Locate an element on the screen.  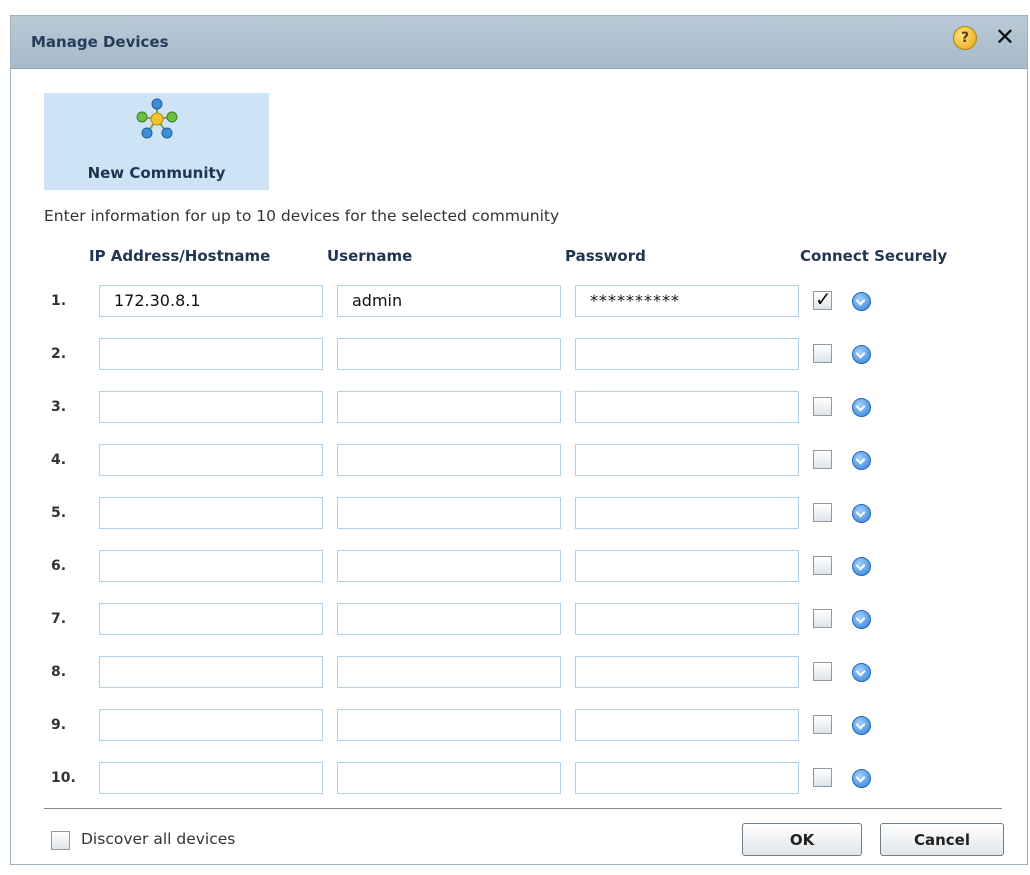
ip-column-header: IP Address/Hostname is located at coordinates (180, 256).